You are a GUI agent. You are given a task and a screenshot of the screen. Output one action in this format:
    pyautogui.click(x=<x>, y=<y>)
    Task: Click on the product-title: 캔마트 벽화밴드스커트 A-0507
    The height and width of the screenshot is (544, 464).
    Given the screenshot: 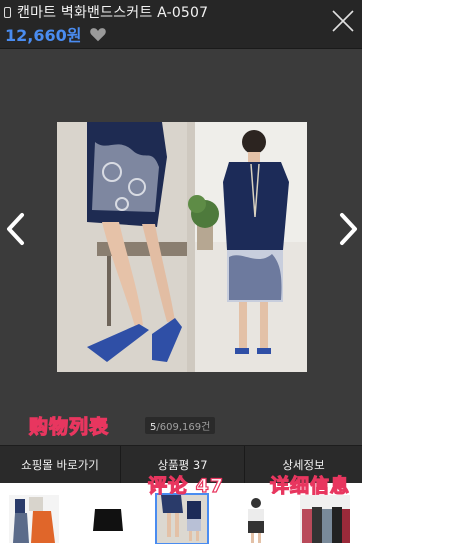 What is the action you would take?
    pyautogui.click(x=113, y=13)
    